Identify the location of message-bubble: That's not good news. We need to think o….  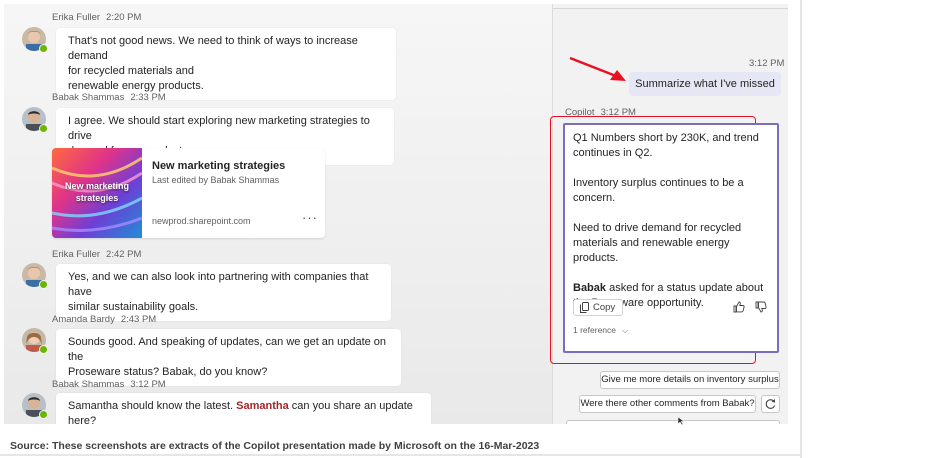
(226, 64).